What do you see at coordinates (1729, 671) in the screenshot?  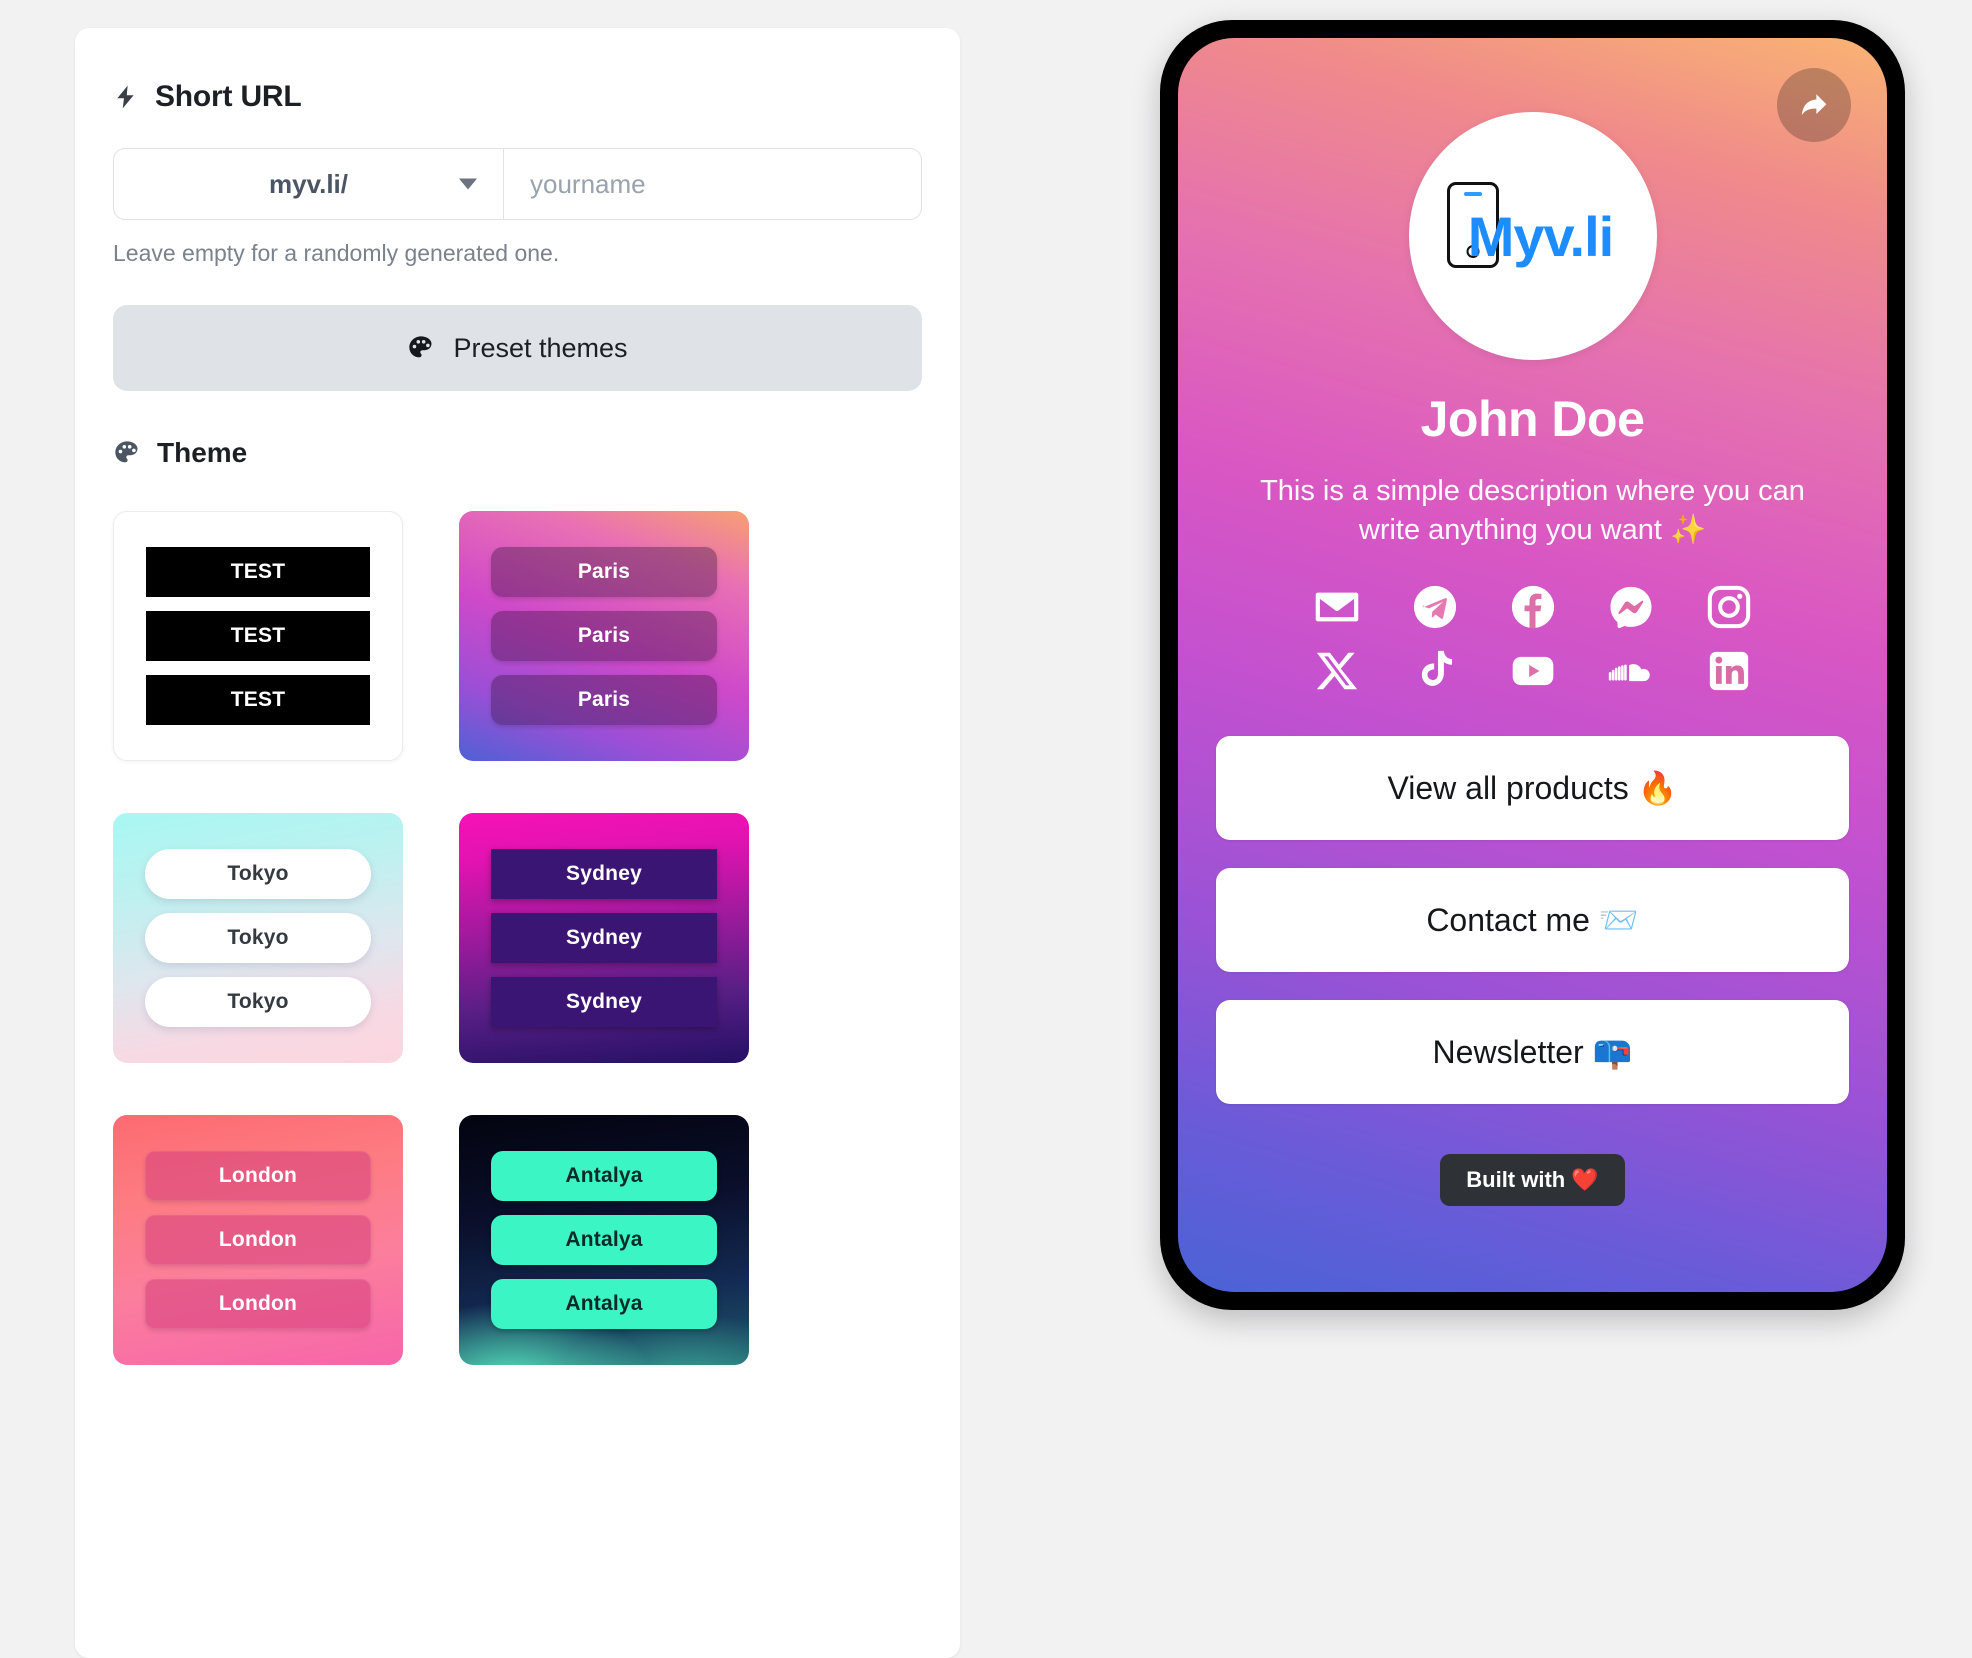 I see `linkedin-icon` at bounding box center [1729, 671].